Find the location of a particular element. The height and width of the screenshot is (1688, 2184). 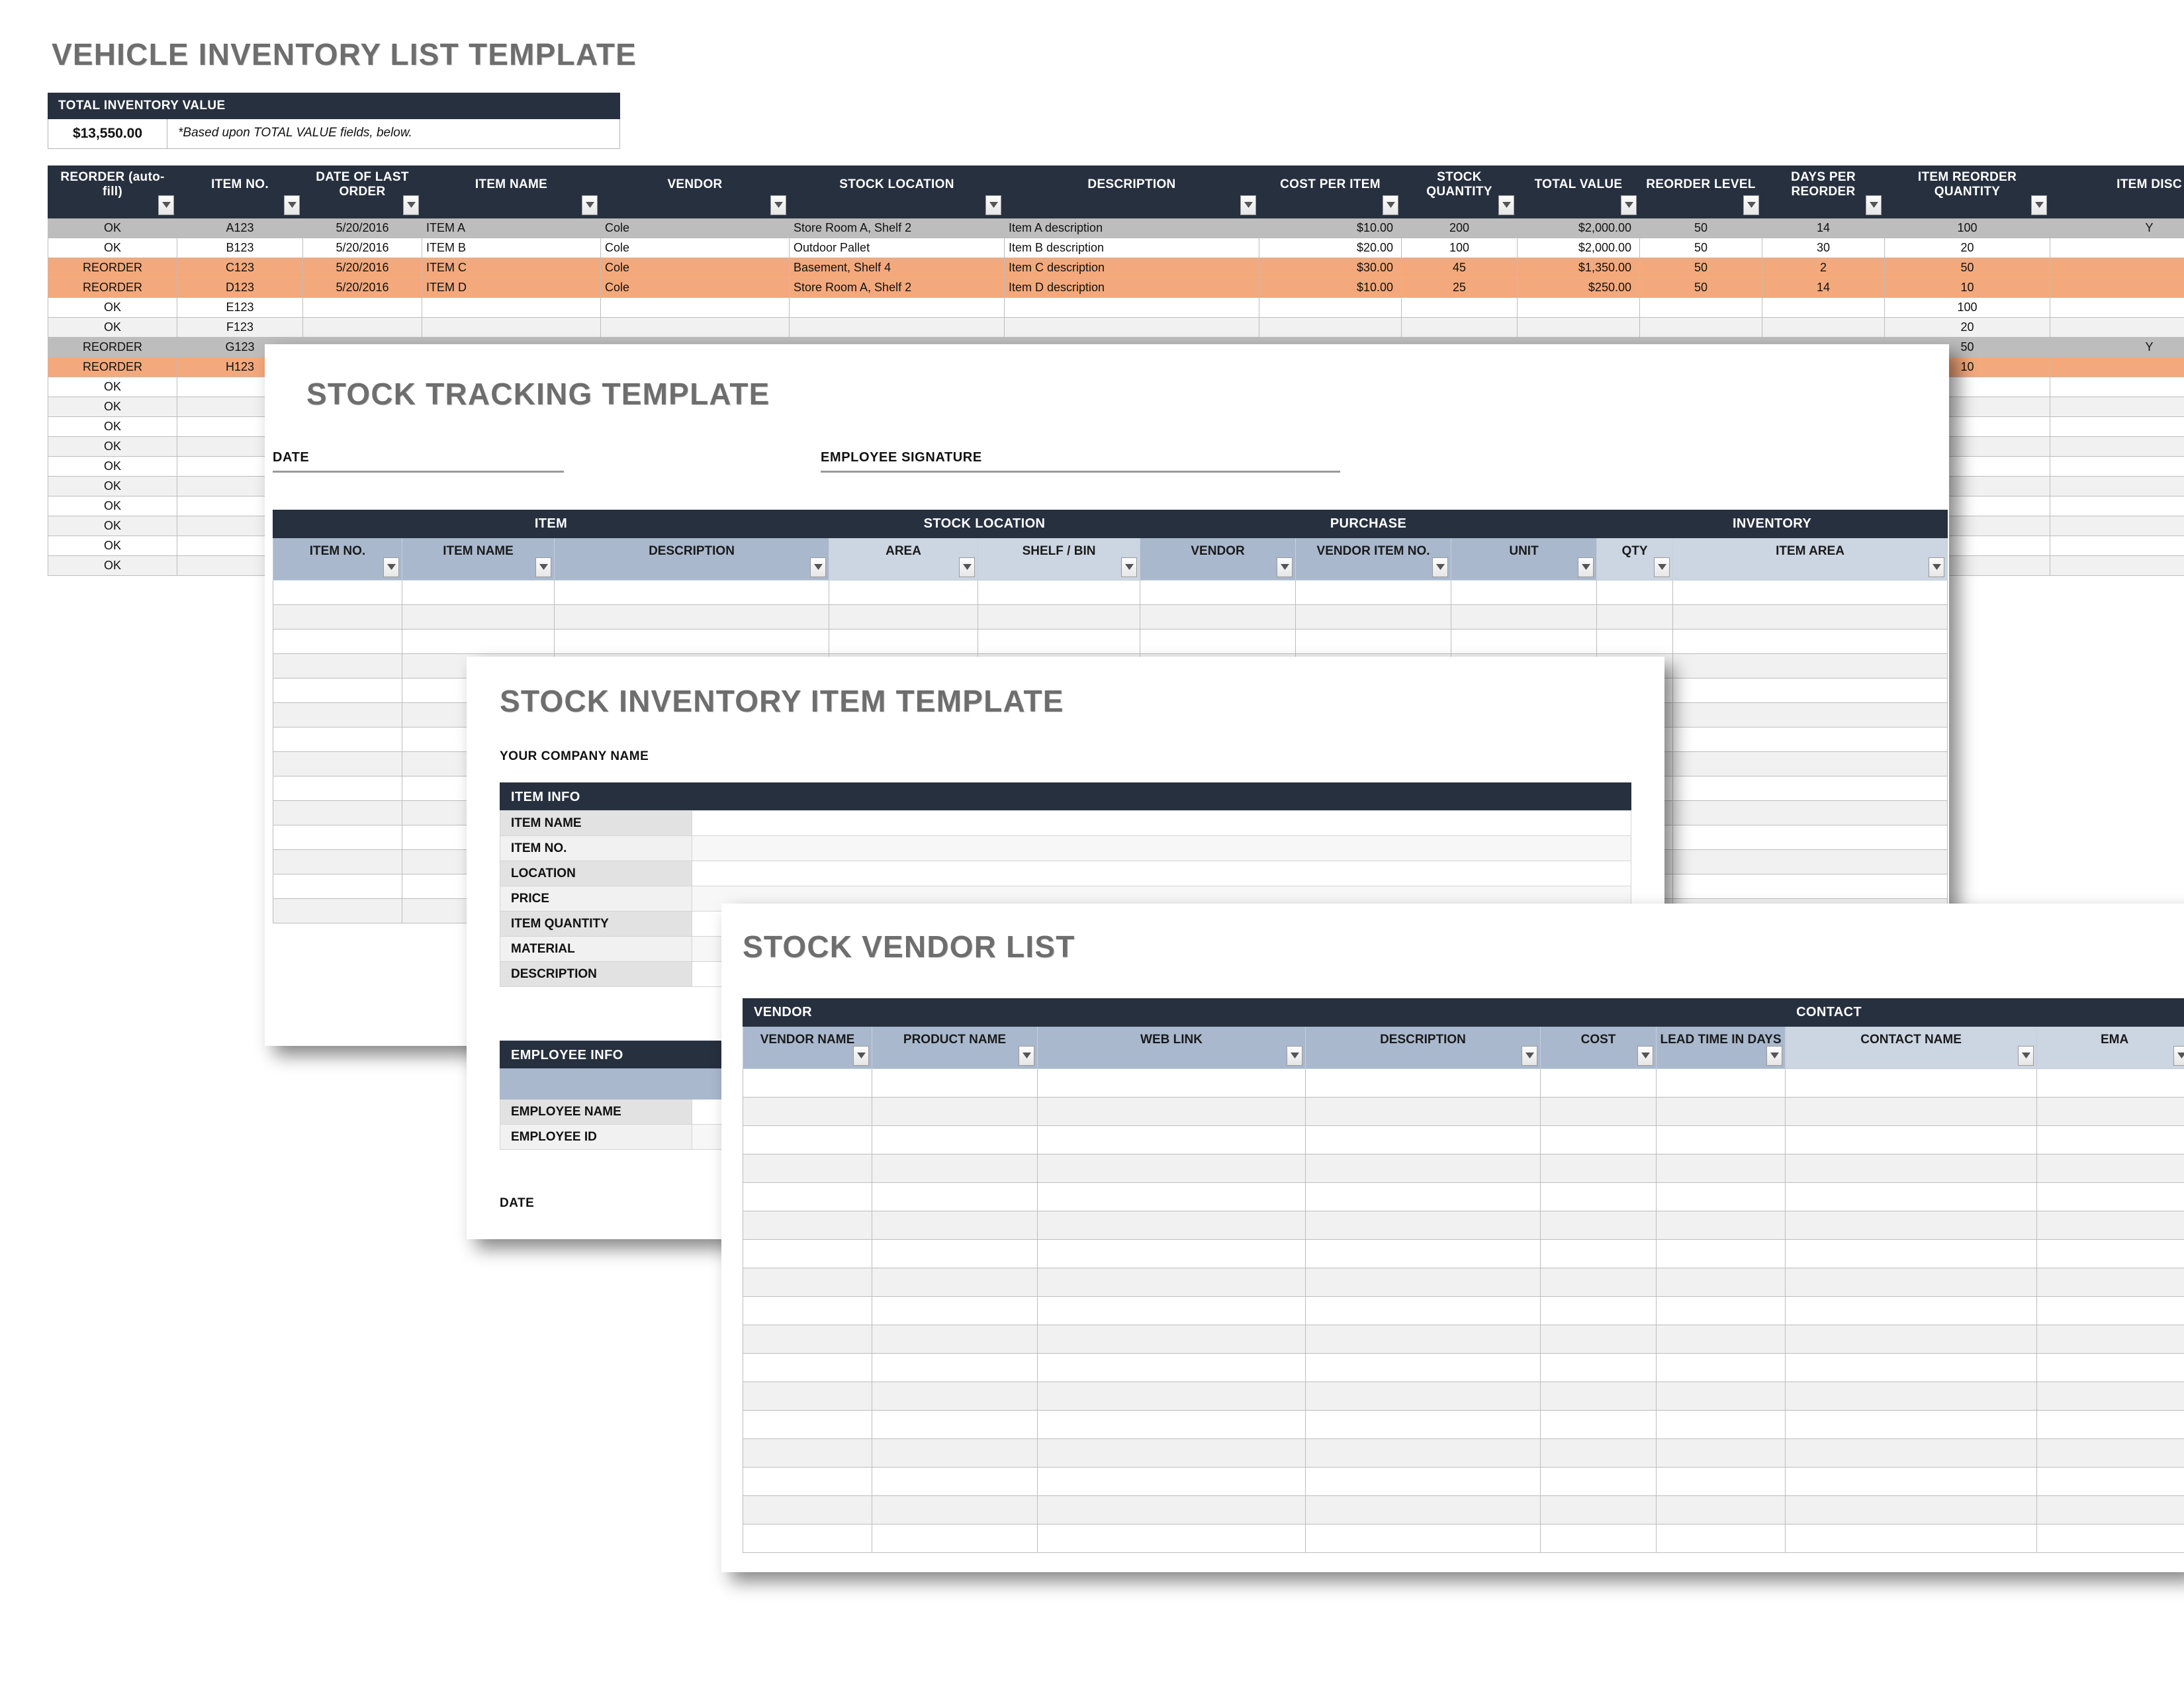

table-cell: 20 is located at coordinates (1967, 327).